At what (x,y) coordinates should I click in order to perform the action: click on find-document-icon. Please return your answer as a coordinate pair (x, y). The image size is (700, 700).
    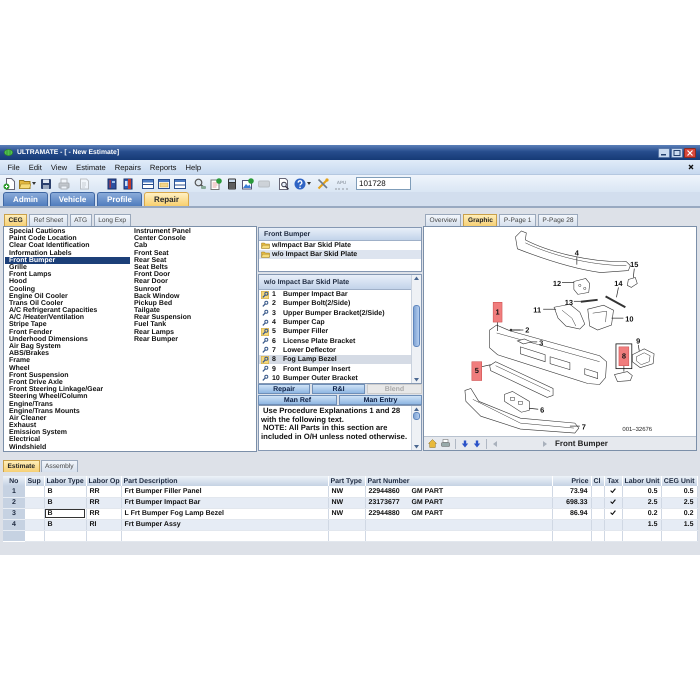
    Looking at the image, I should click on (284, 184).